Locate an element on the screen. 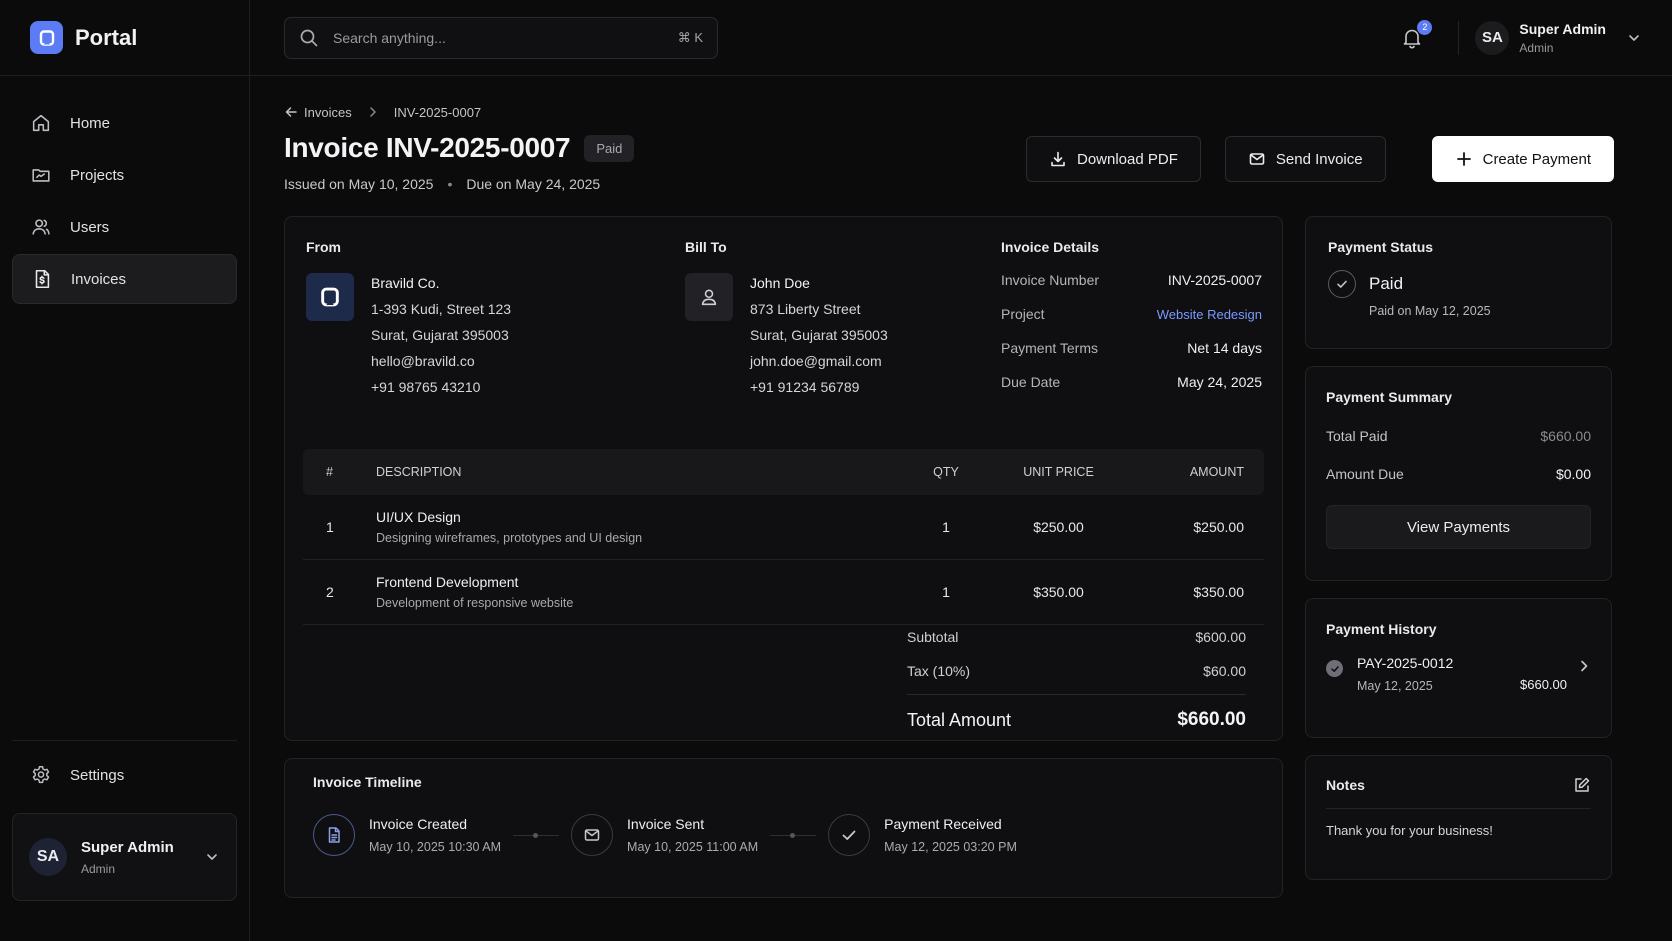 This screenshot has height=941, width=1672. sidebar-item-label: Projects is located at coordinates (97, 175).